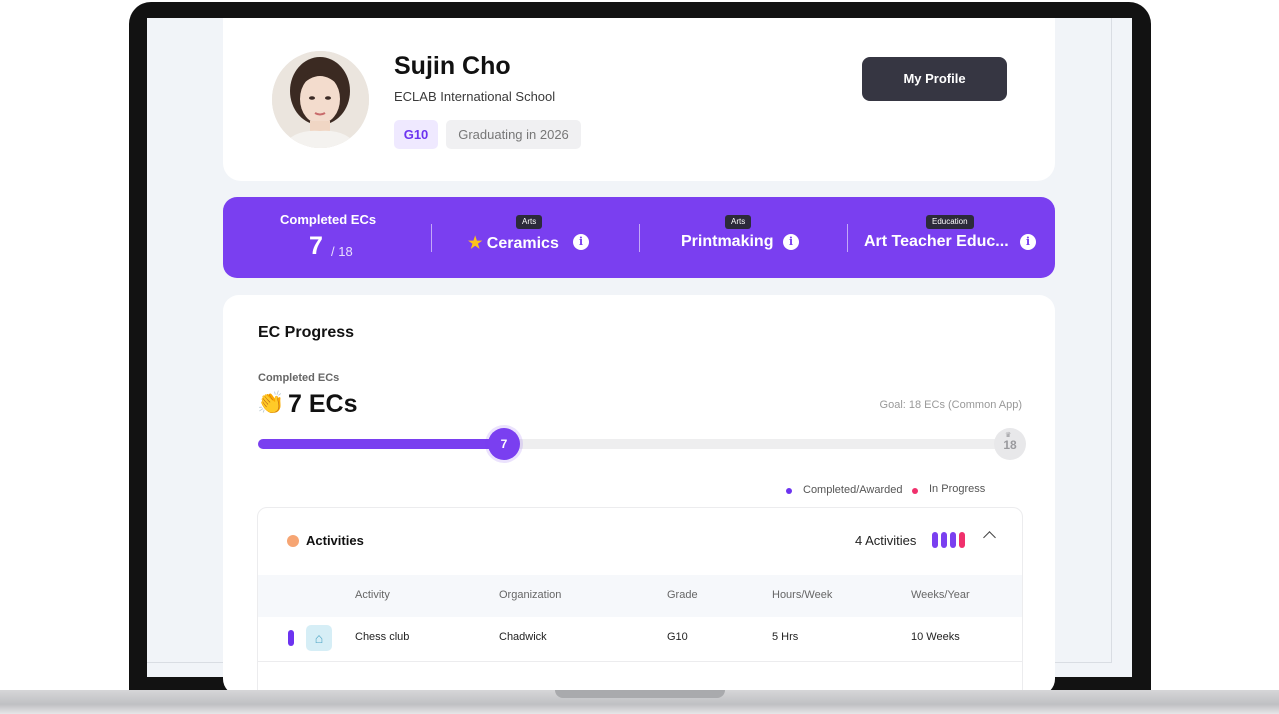  What do you see at coordinates (1111, 340) in the screenshot?
I see `scrollbar` at bounding box center [1111, 340].